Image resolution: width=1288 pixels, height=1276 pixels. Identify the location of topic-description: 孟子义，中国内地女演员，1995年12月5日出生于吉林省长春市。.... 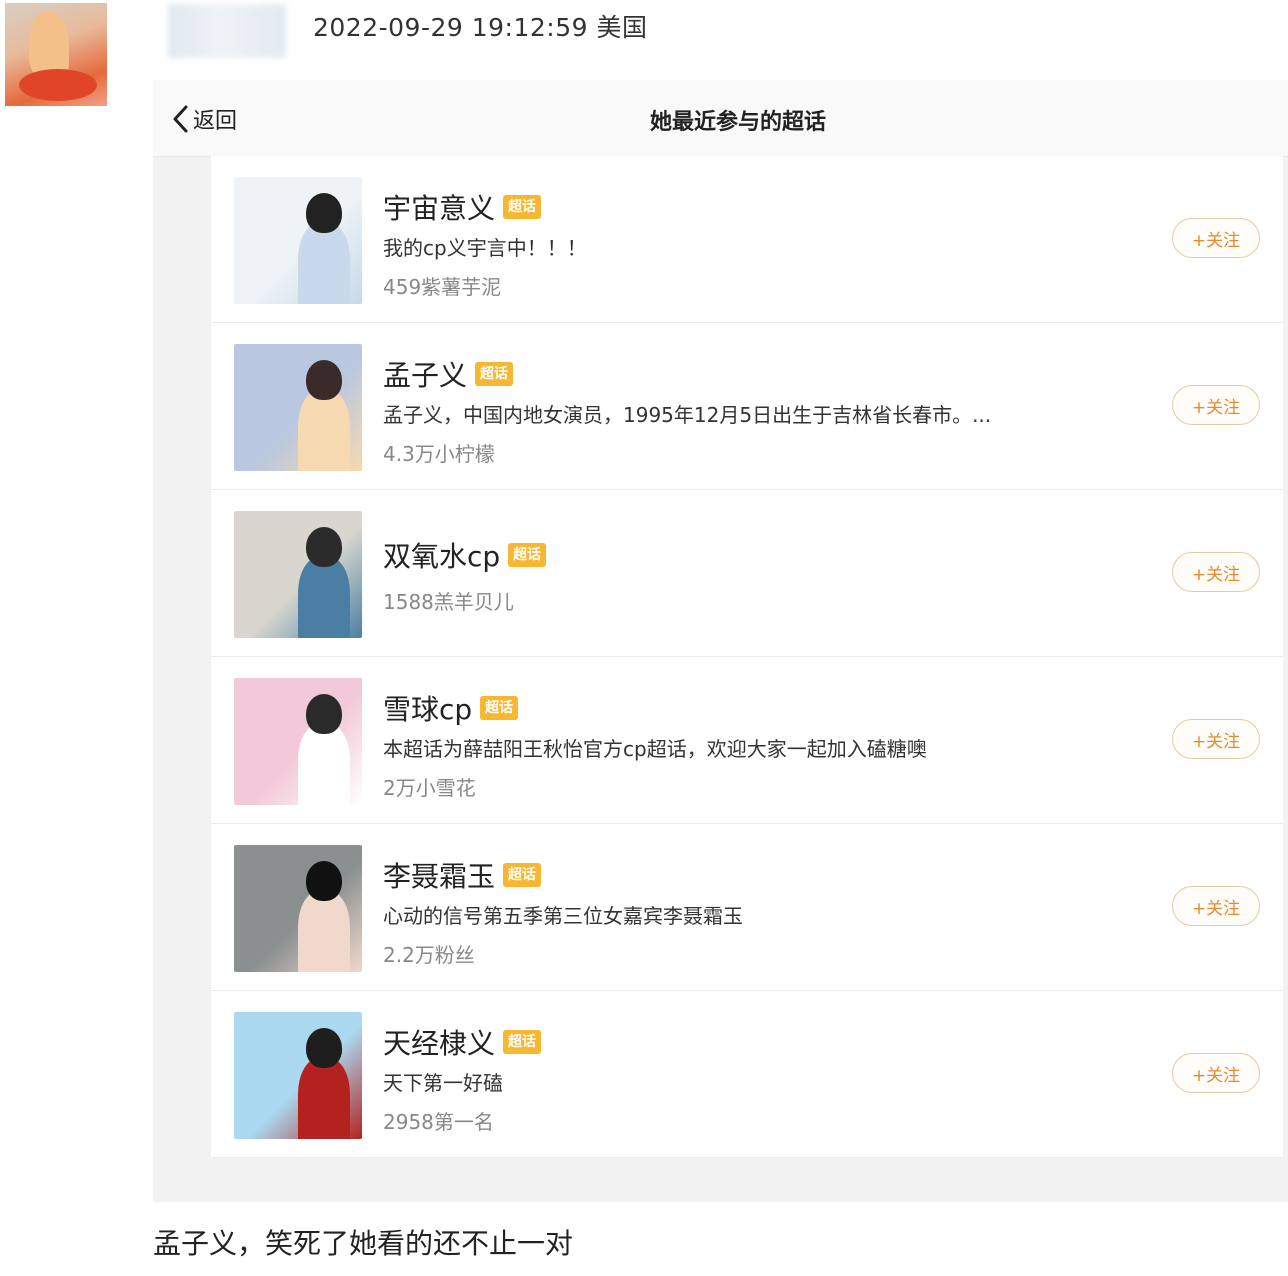
(687, 415).